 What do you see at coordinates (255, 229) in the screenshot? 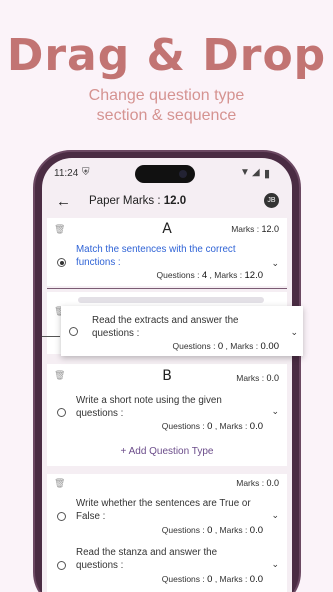
I see `section-marks: Marks : 12.0` at bounding box center [255, 229].